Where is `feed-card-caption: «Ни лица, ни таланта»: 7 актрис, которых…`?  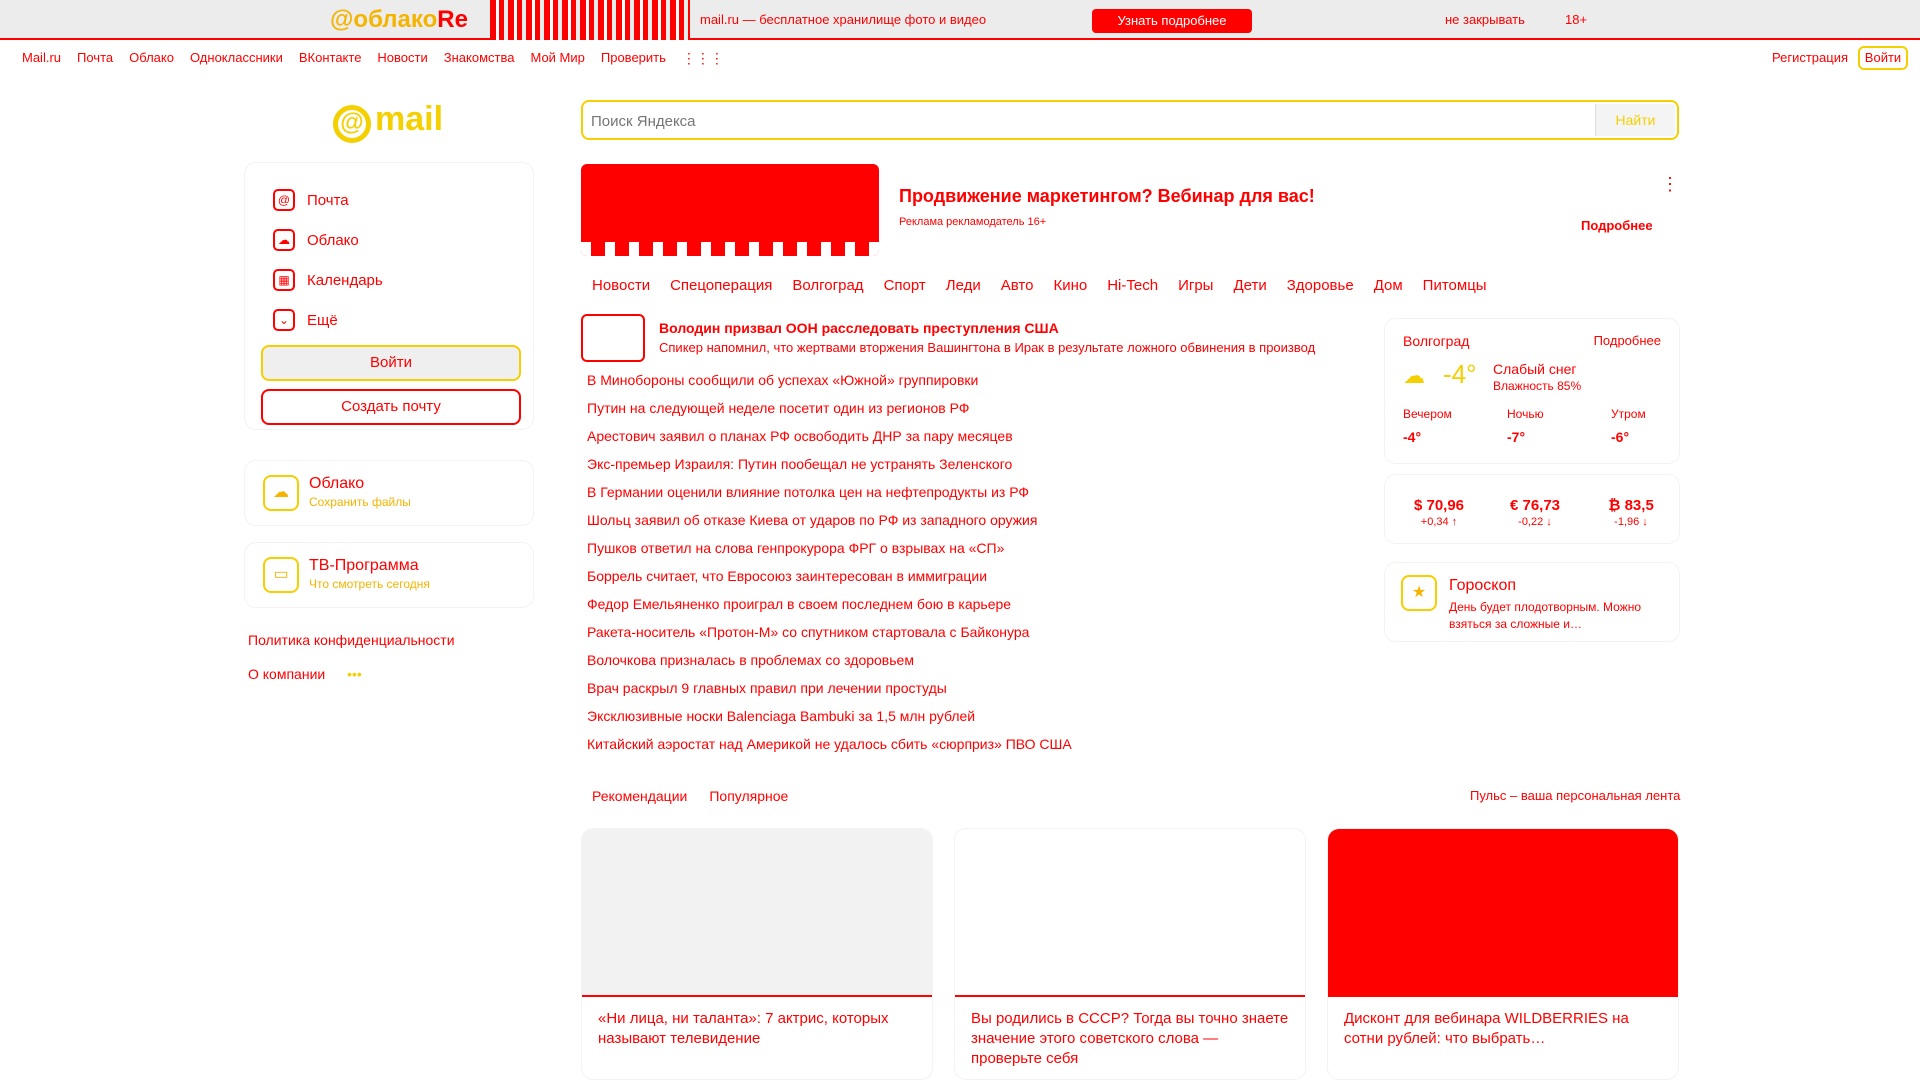
feed-card-caption: «Ни лица, ни таланта»: 7 актрис, которых… is located at coordinates (757, 1029).